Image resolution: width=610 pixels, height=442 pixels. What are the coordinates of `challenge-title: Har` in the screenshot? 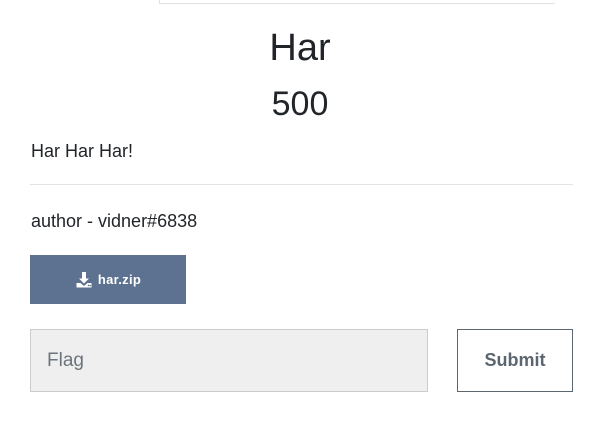 It's located at (300, 48).